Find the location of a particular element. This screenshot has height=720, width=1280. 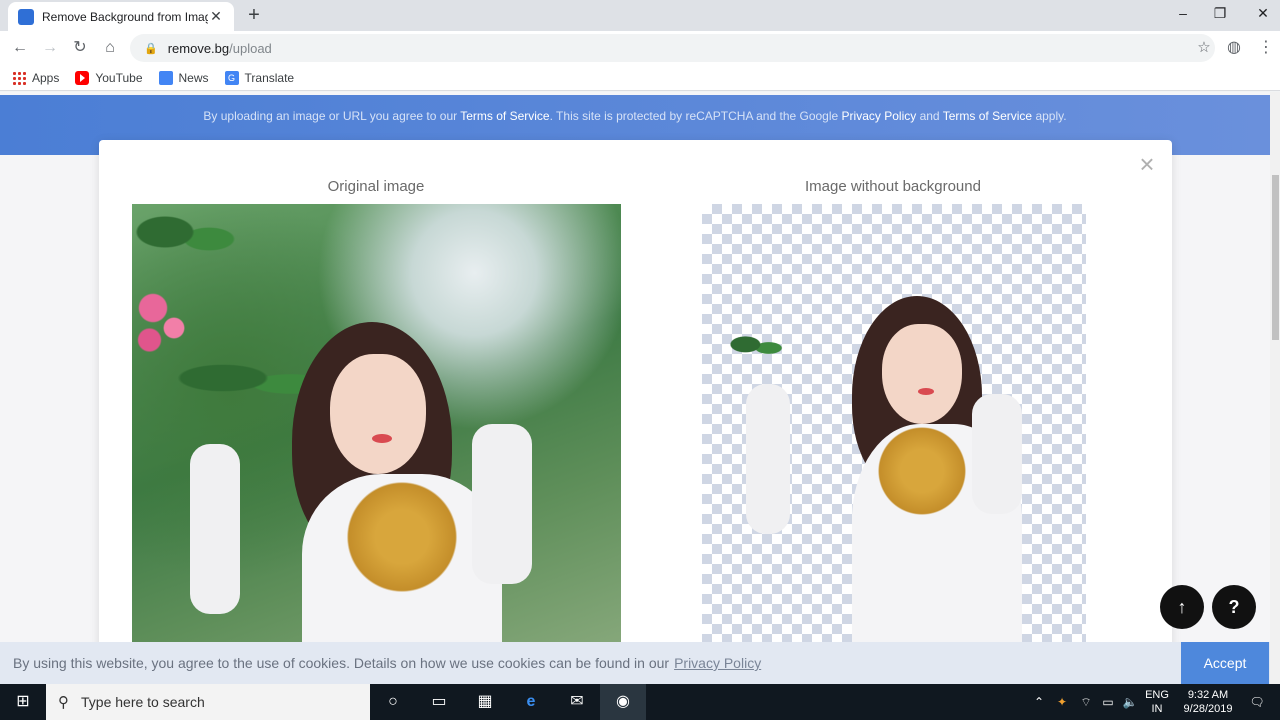

metamask-icon: ✦ is located at coordinates (1062, 702).